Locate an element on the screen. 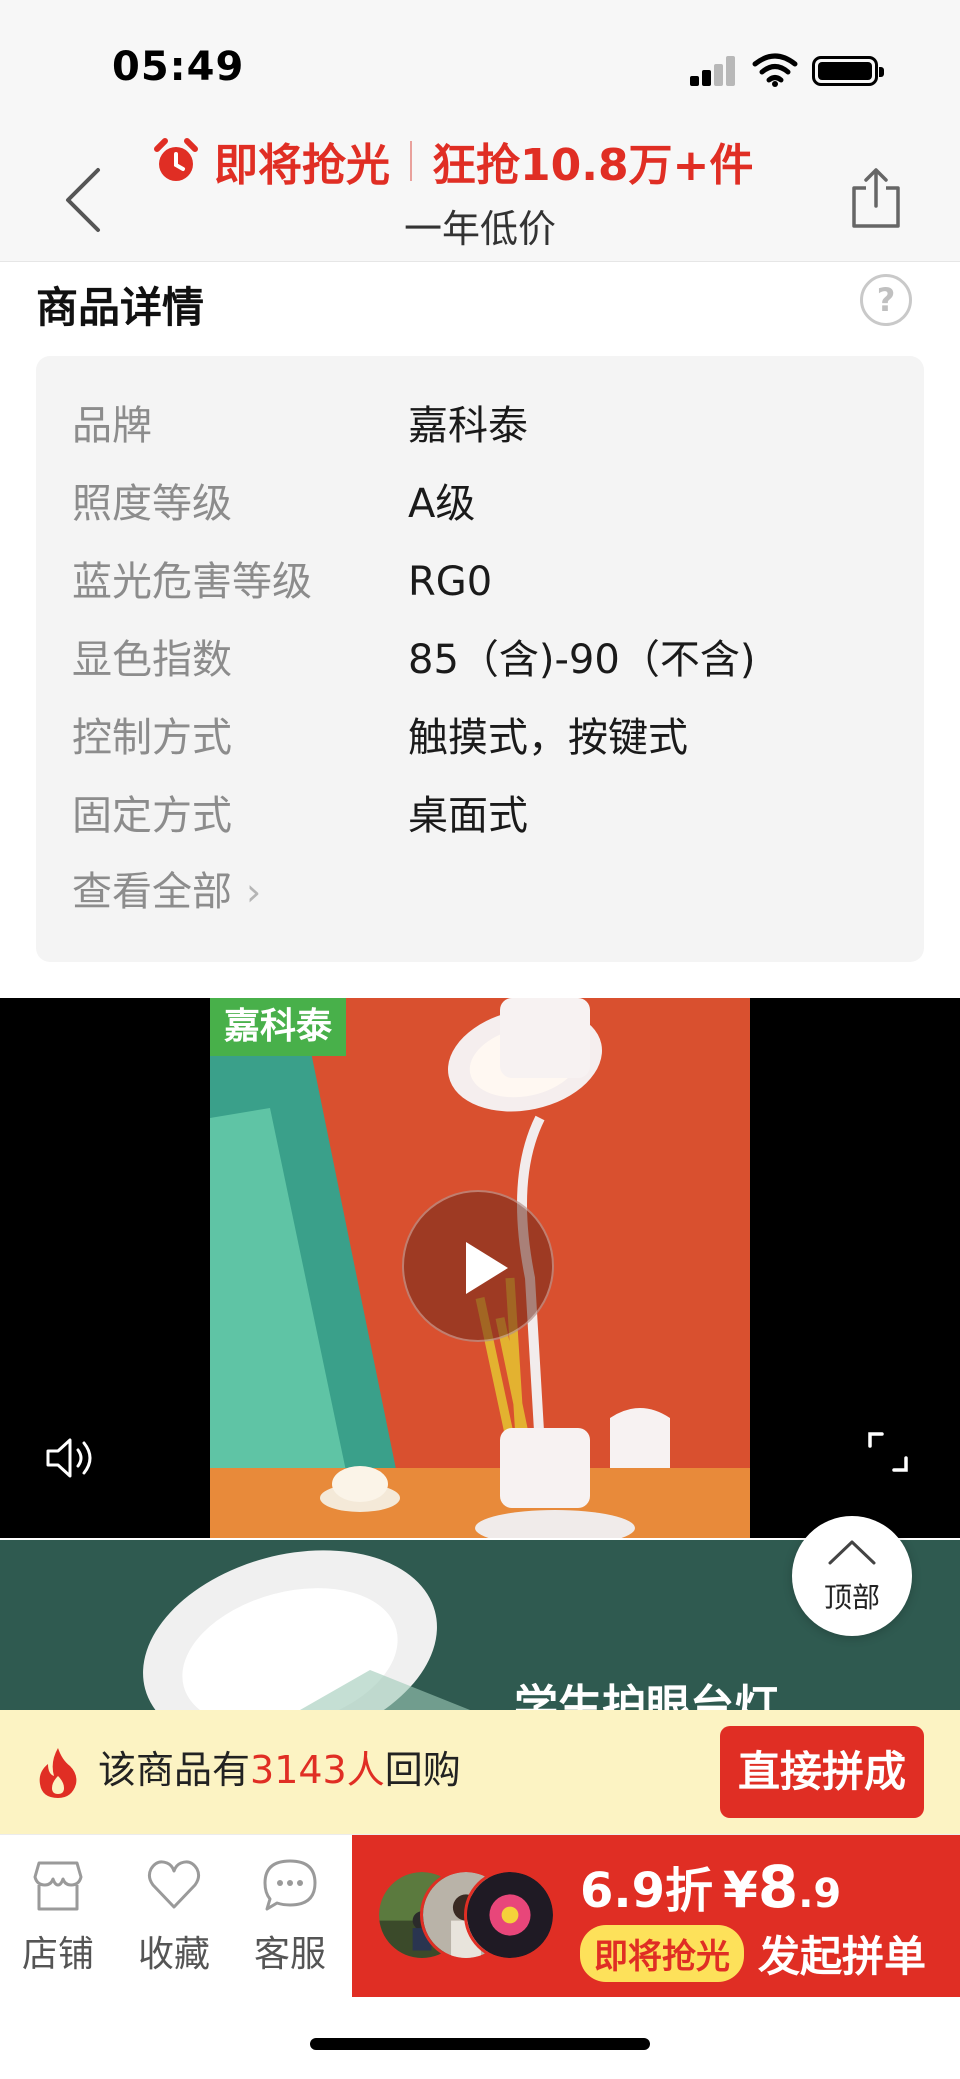 The width and height of the screenshot is (960, 2079). price-integer: 8 is located at coordinates (778, 1887).